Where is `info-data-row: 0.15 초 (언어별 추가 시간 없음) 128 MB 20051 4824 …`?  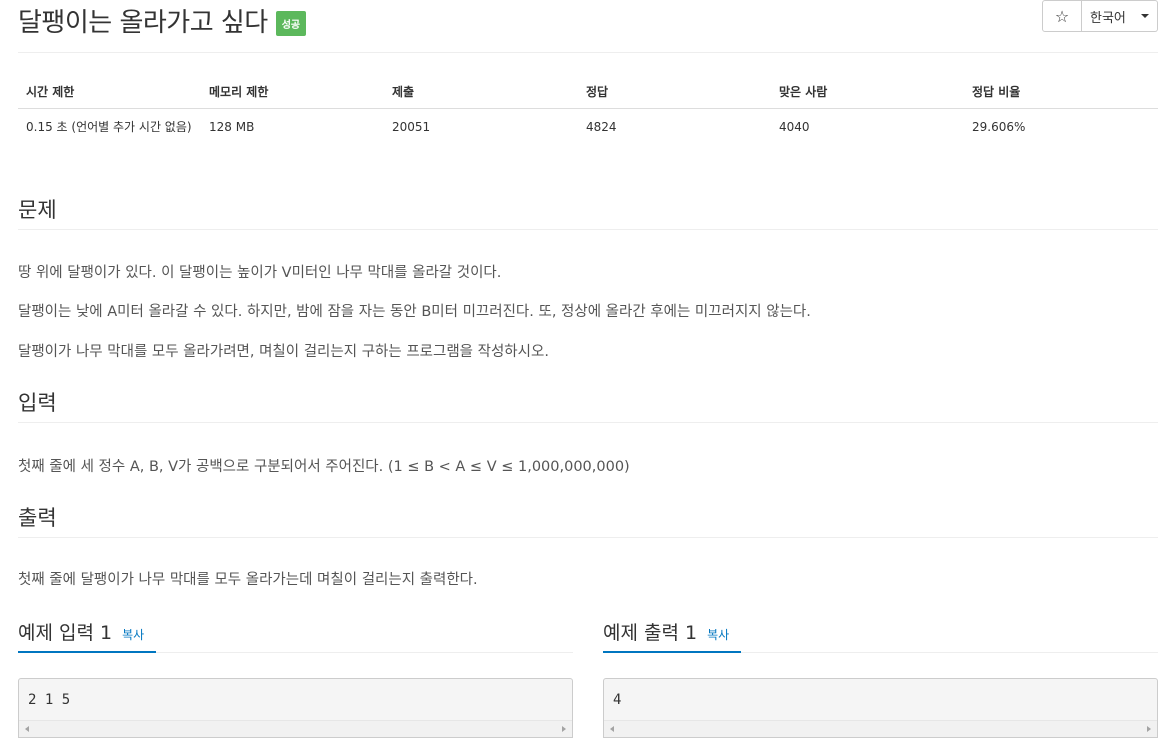 info-data-row: 0.15 초 (언어별 추가 시간 없음) 128 MB 20051 4824 … is located at coordinates (588, 126).